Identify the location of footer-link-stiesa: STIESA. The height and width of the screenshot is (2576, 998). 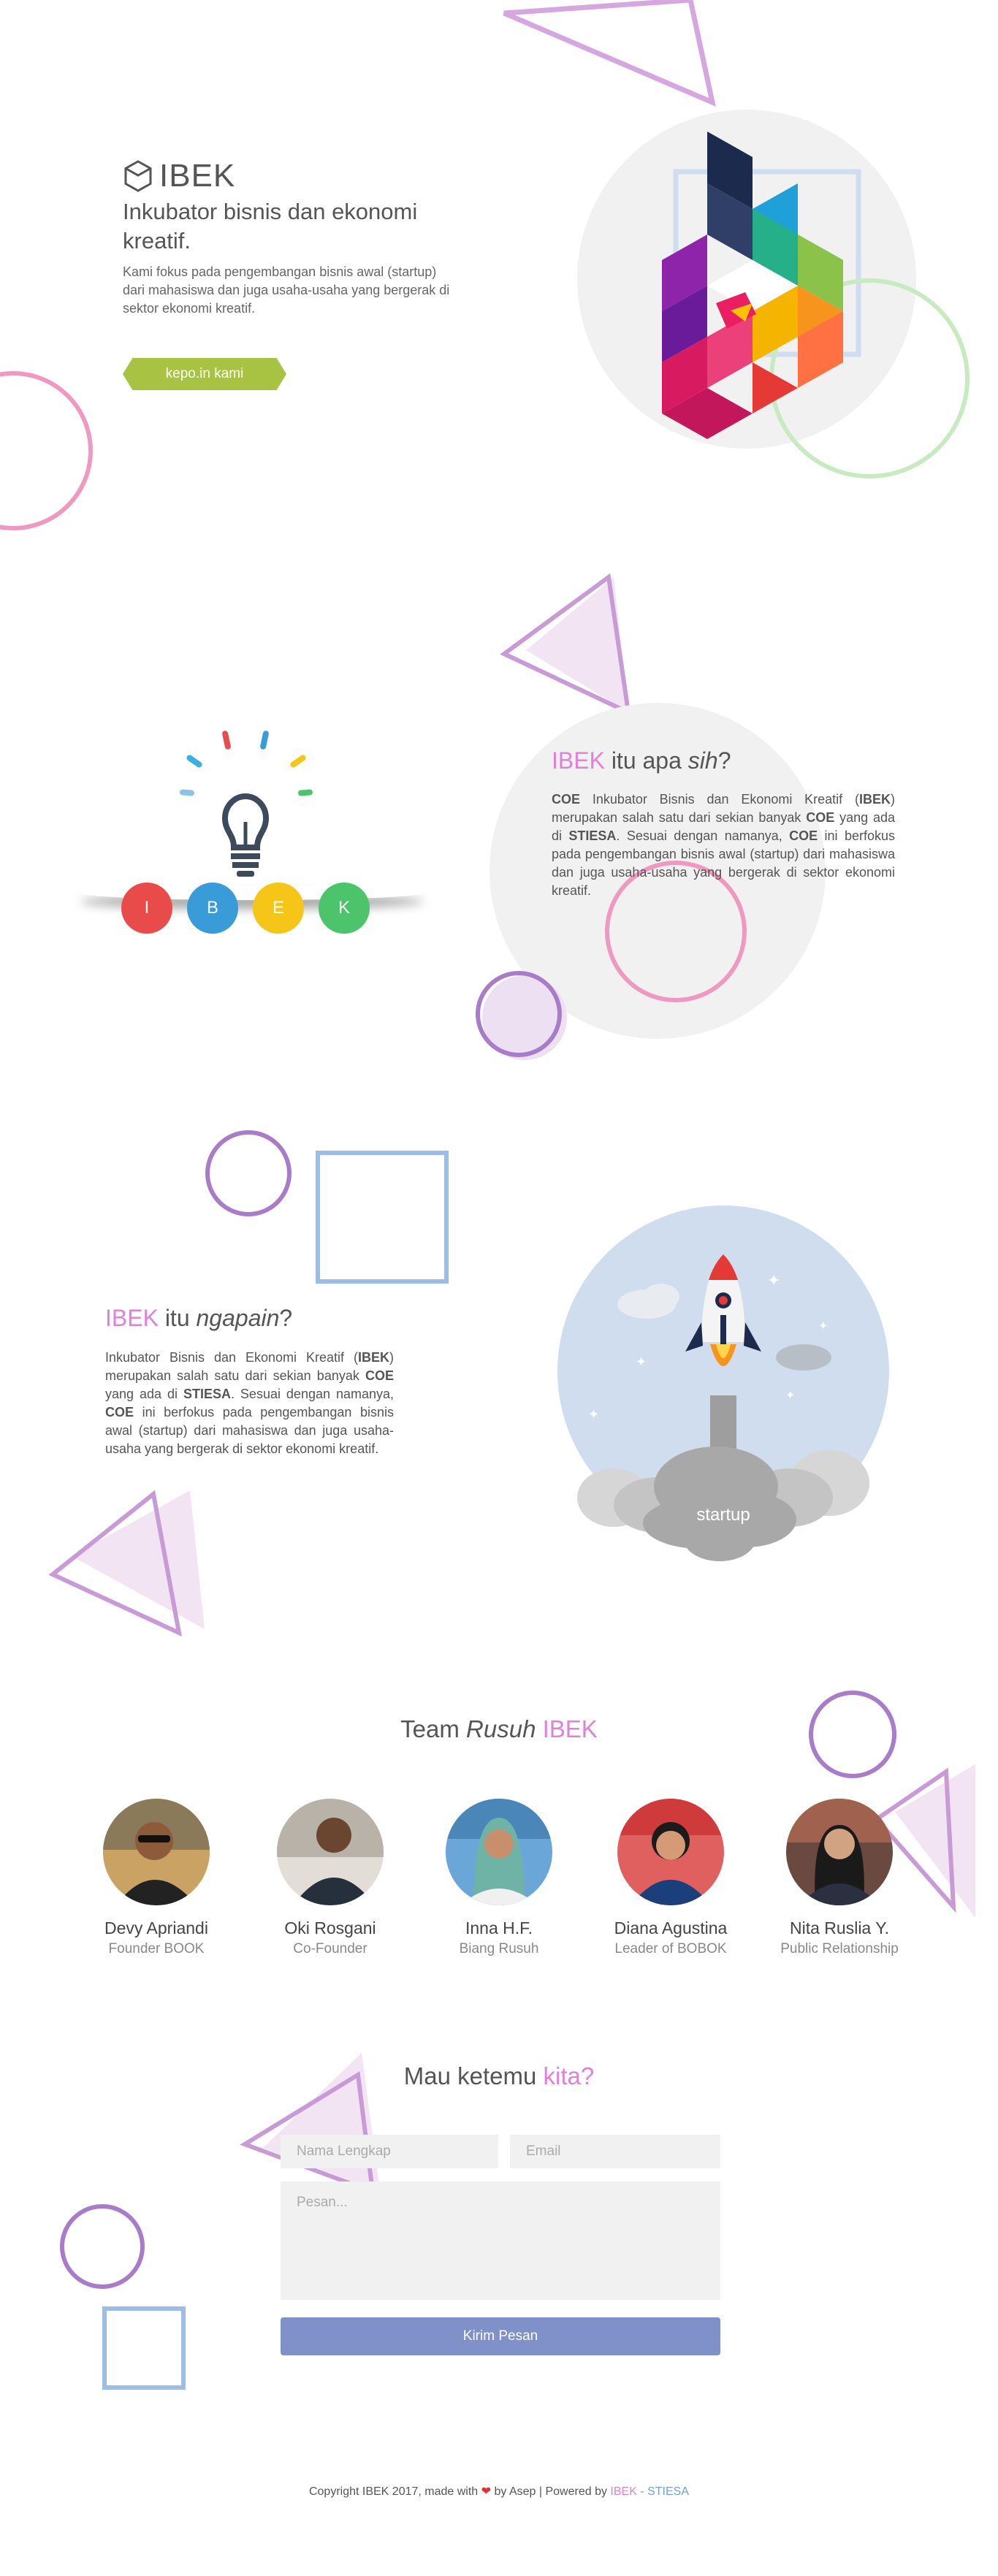
(668, 2491).